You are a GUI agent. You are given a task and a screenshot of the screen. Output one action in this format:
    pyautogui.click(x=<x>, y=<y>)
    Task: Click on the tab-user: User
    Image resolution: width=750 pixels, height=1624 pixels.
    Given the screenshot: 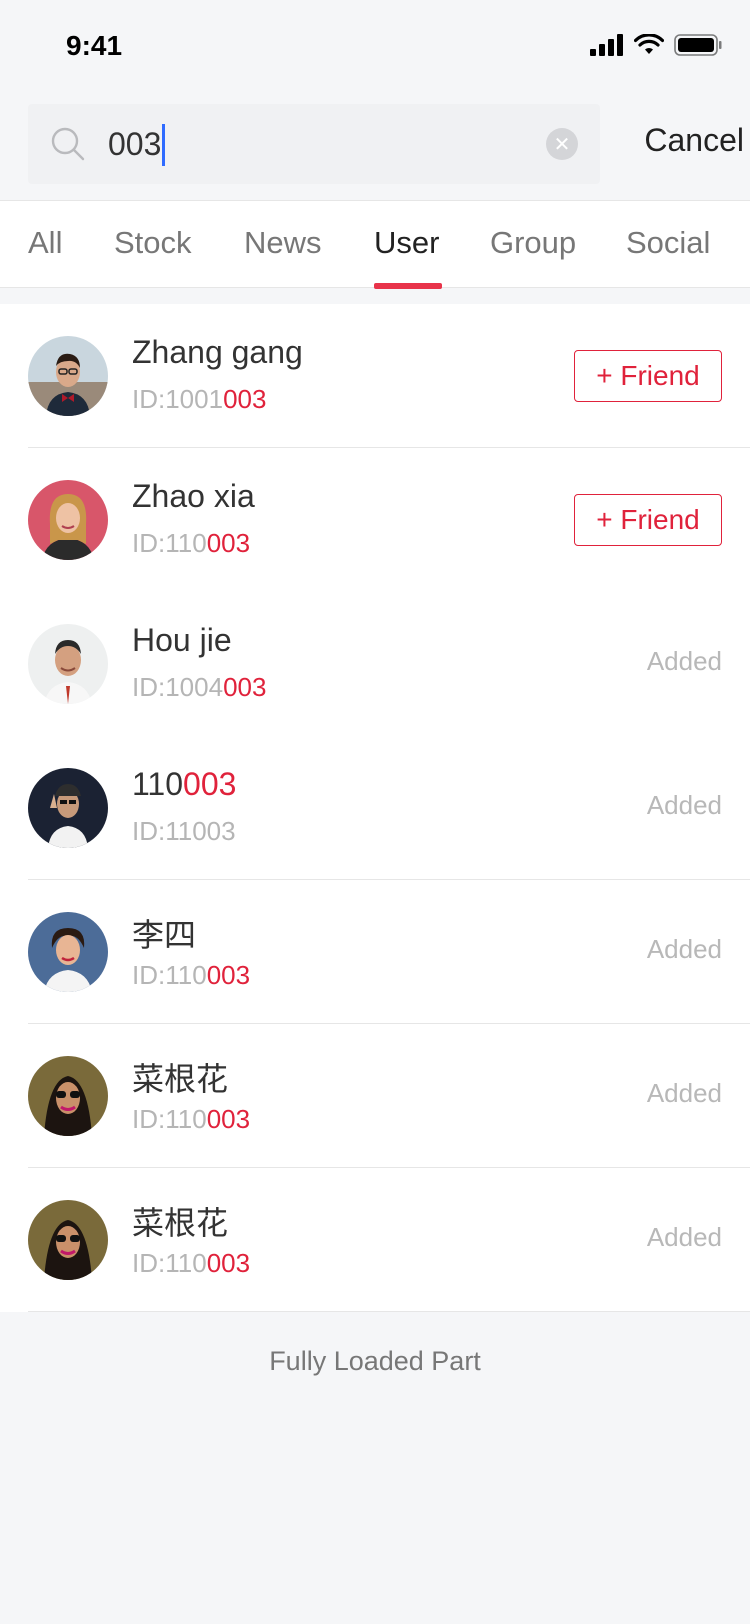 What is the action you would take?
    pyautogui.click(x=406, y=243)
    